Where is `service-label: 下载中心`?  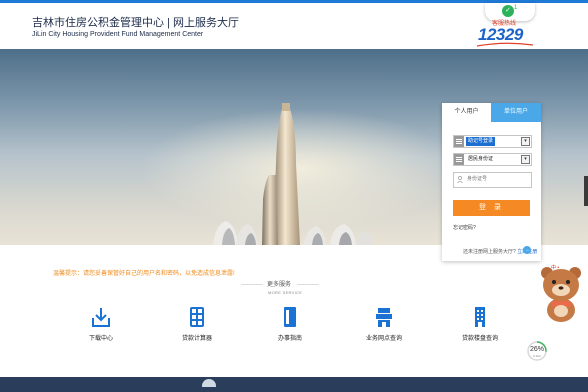 service-label: 下载中心 is located at coordinates (100, 339).